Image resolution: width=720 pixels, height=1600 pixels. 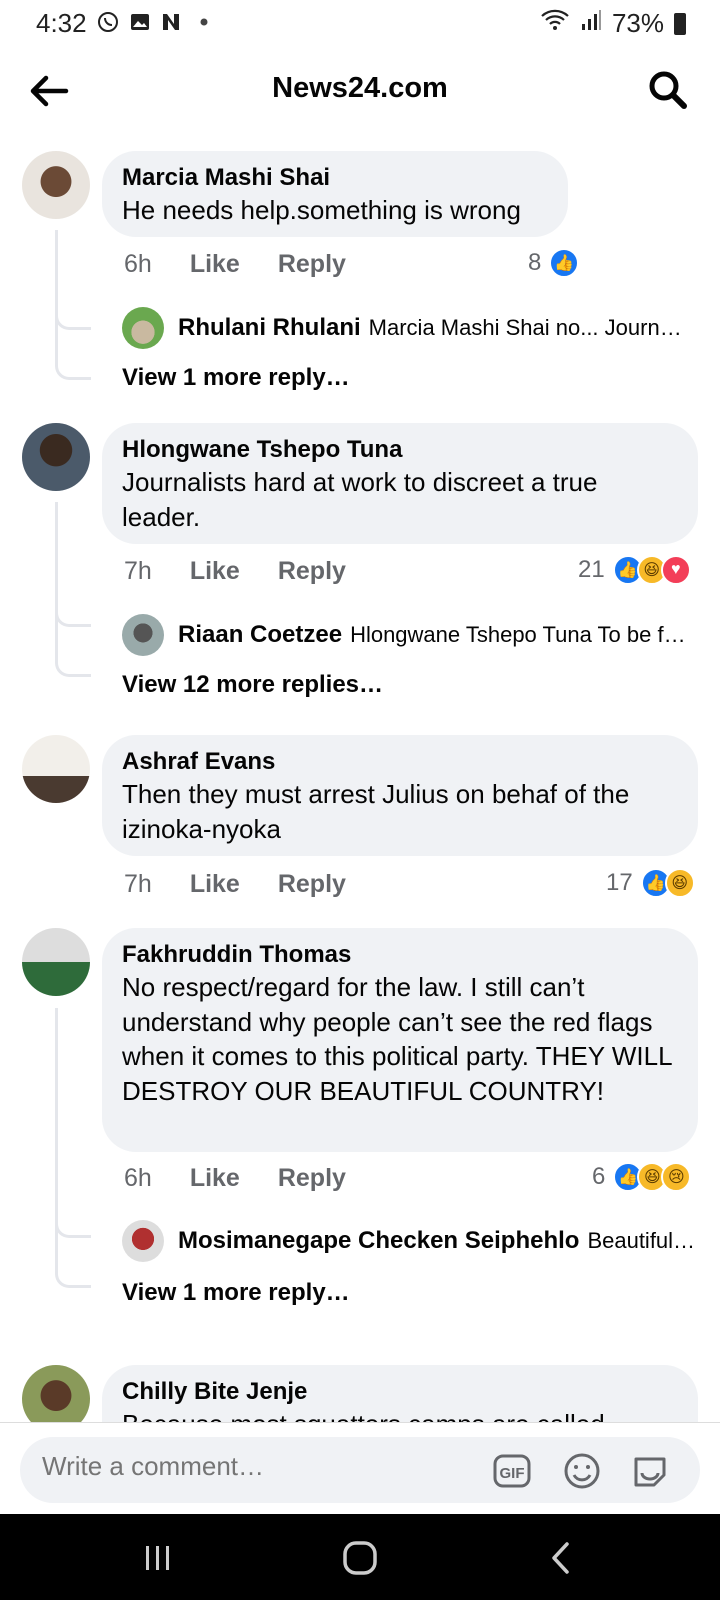 What do you see at coordinates (204, 22) in the screenshot?
I see `dot-icon` at bounding box center [204, 22].